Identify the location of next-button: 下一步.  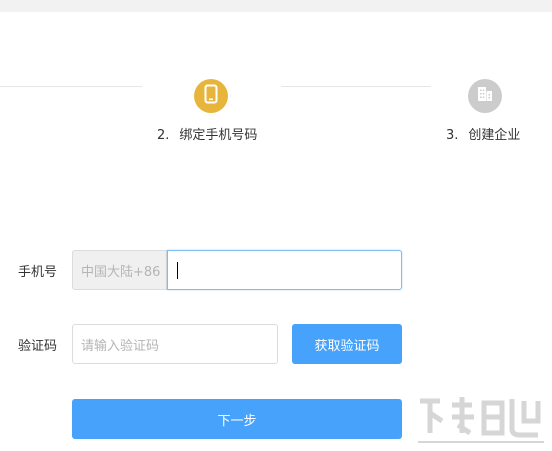
(237, 419).